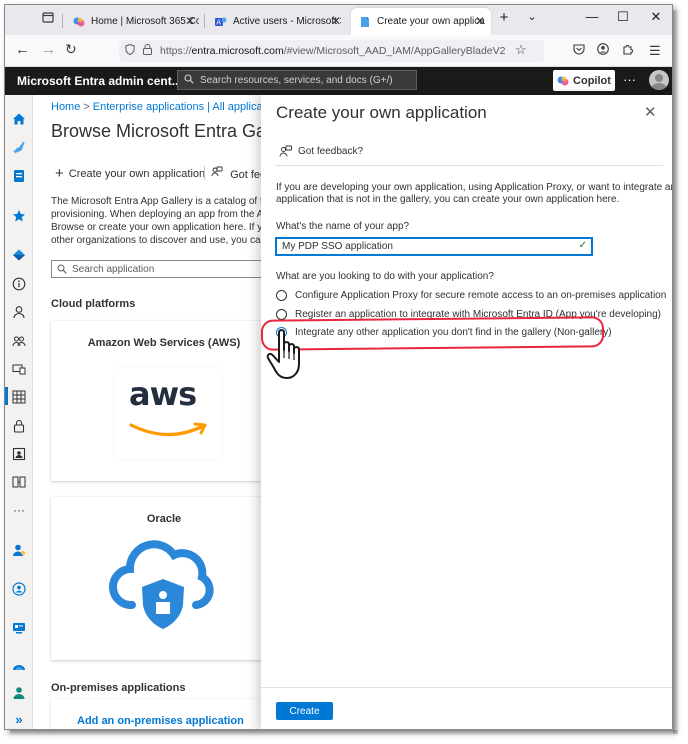 Image resolution: width=688 pixels, height=744 pixels. I want to click on url-host: entra.microsoft.com, so click(237, 51).